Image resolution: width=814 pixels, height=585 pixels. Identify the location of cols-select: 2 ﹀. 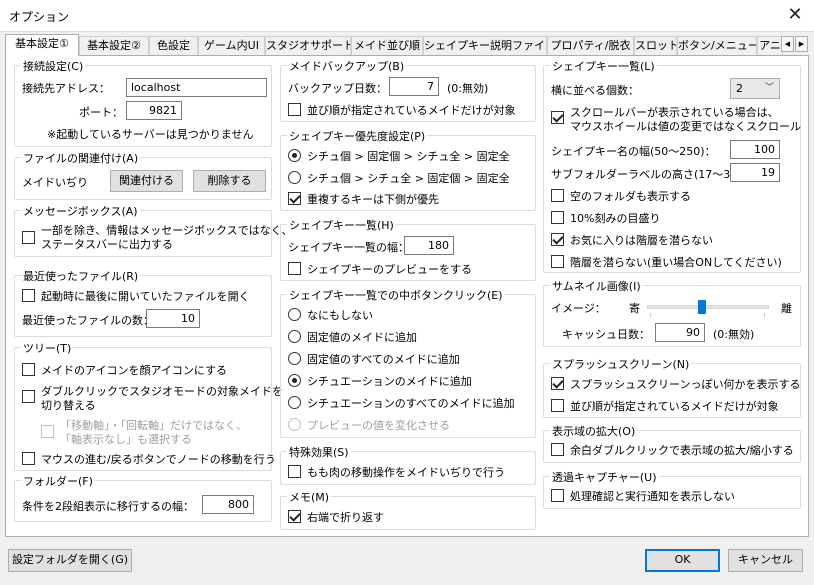
(755, 88).